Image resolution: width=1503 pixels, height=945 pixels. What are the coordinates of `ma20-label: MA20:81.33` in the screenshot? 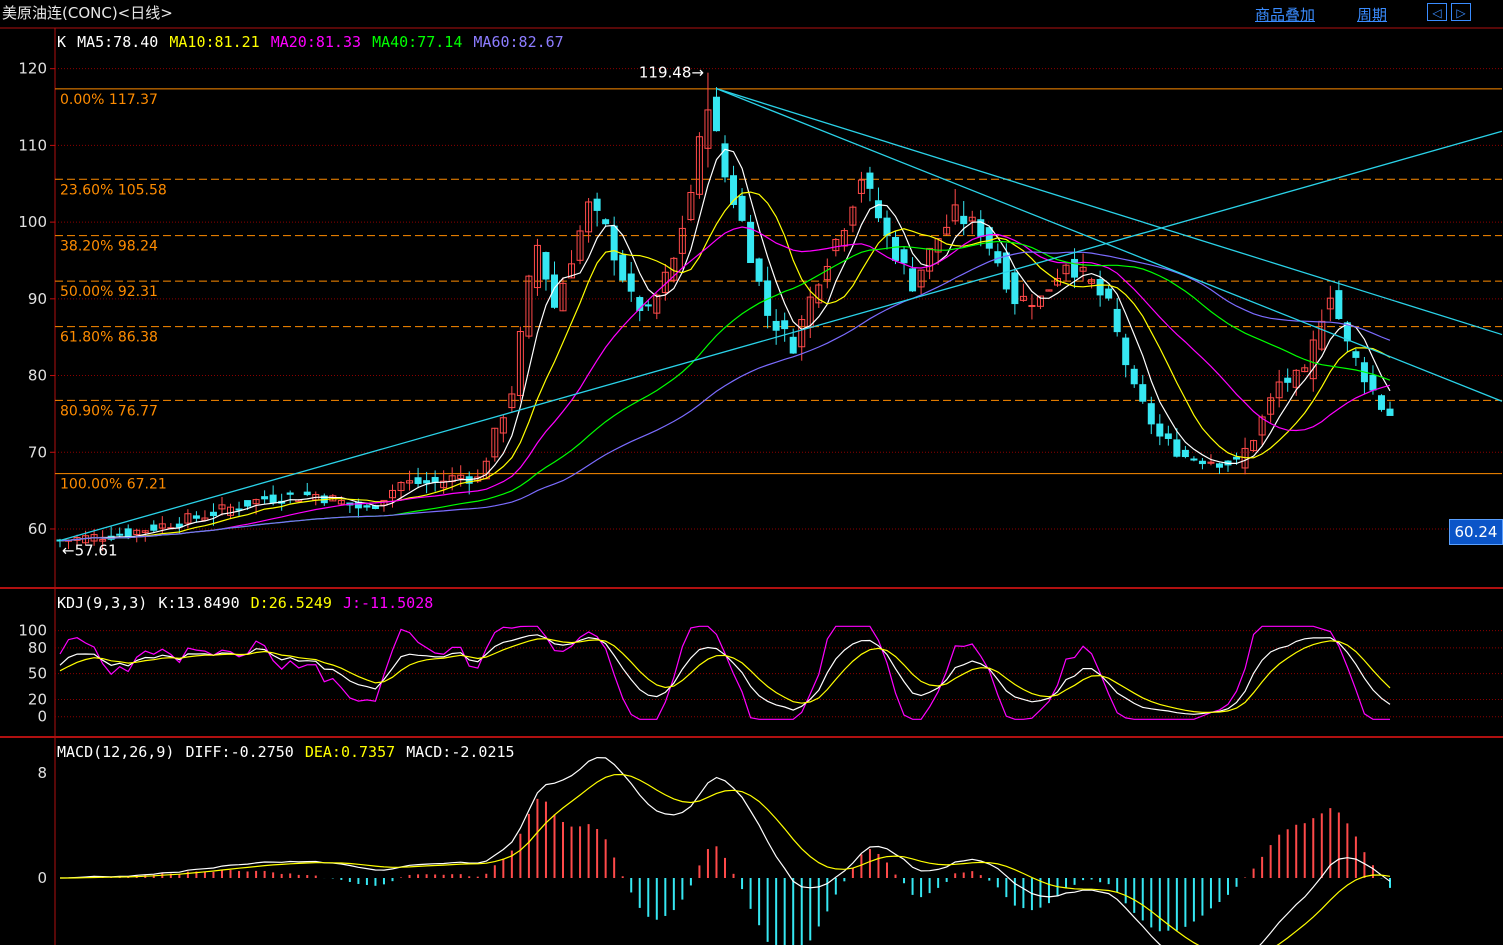 It's located at (316, 42).